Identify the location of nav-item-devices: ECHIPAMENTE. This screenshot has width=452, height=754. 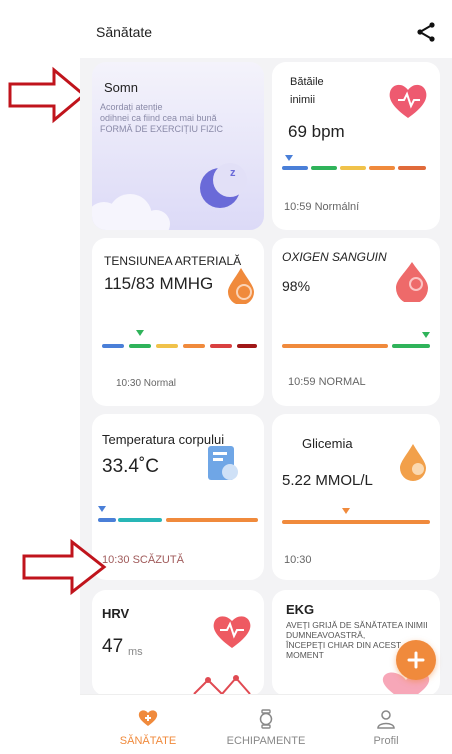
(266, 724).